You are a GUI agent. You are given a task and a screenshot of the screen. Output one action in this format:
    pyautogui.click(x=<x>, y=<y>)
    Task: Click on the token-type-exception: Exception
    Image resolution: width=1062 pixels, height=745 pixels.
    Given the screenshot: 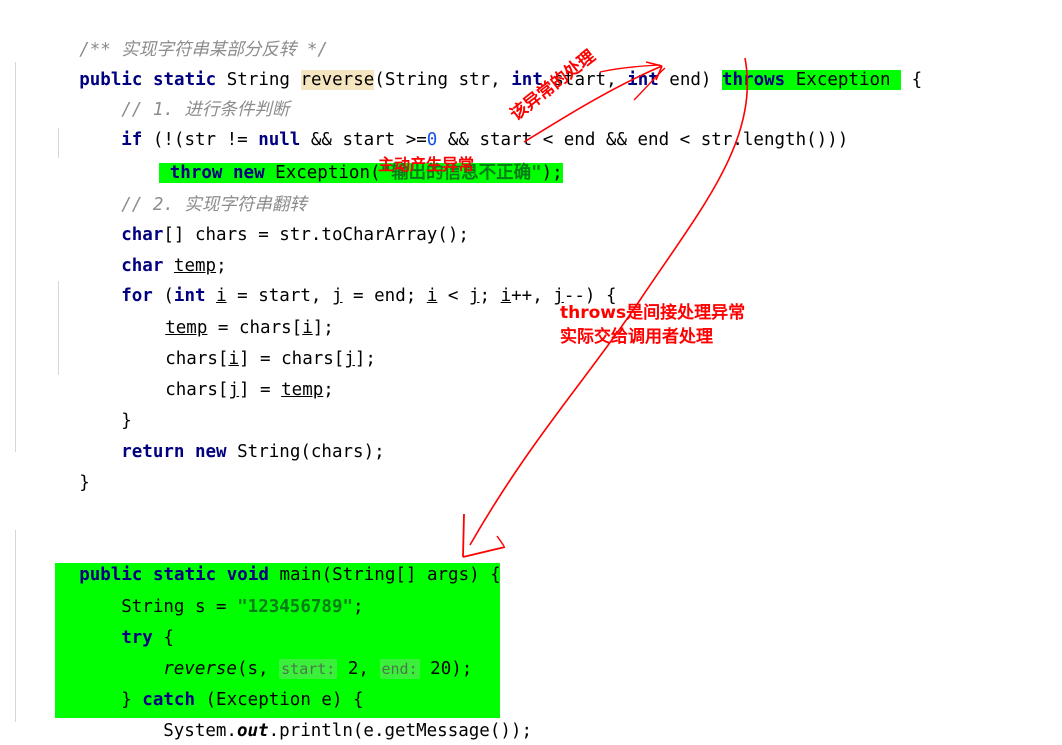 What is the action you would take?
    pyautogui.click(x=843, y=80)
    